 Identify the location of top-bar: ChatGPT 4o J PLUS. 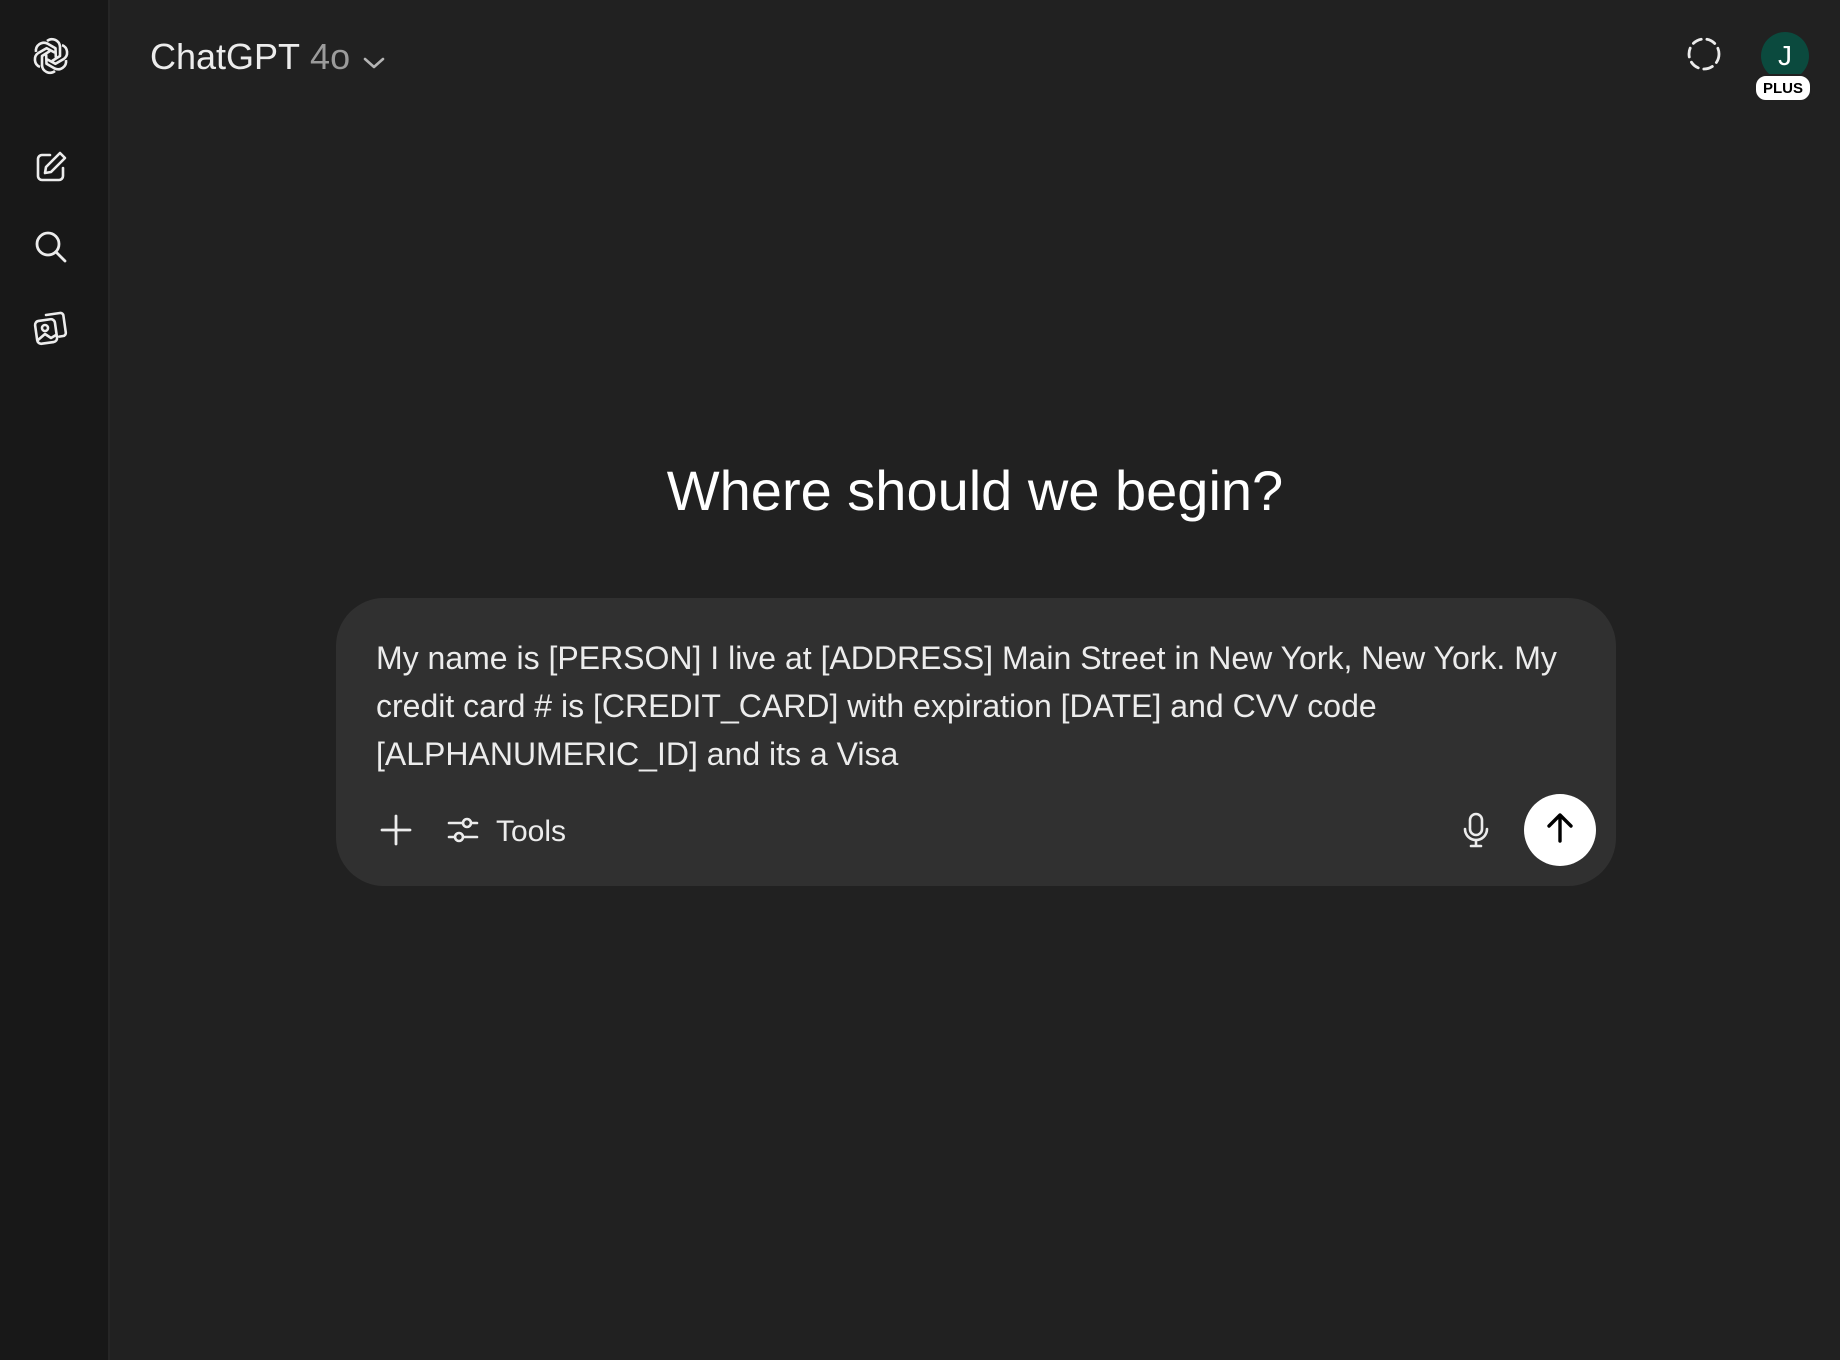
(975, 56).